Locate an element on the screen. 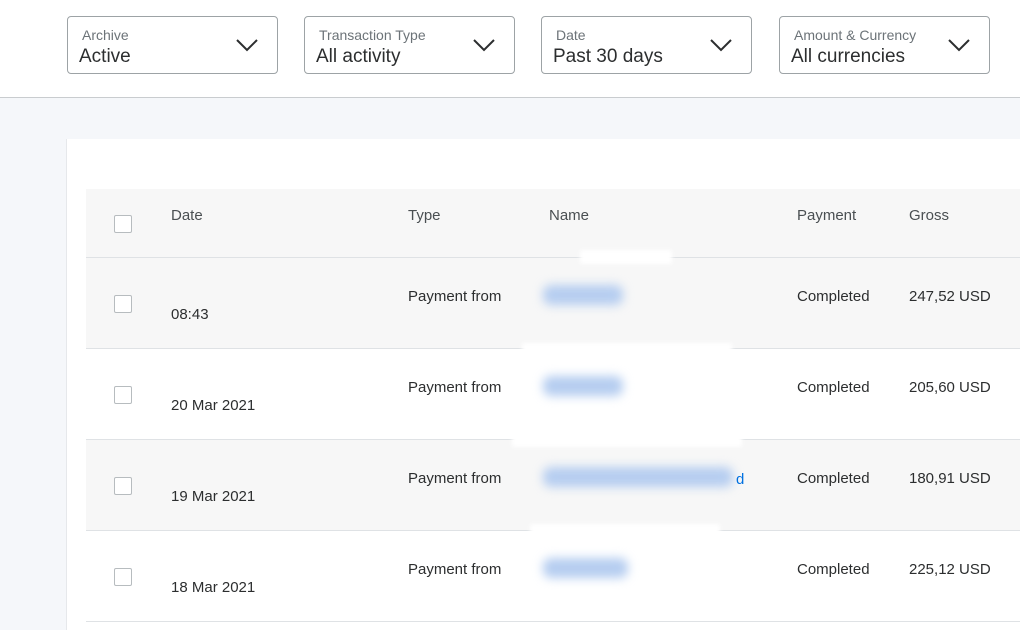 The image size is (1020, 630). column-header-gross: Gross is located at coordinates (929, 215).